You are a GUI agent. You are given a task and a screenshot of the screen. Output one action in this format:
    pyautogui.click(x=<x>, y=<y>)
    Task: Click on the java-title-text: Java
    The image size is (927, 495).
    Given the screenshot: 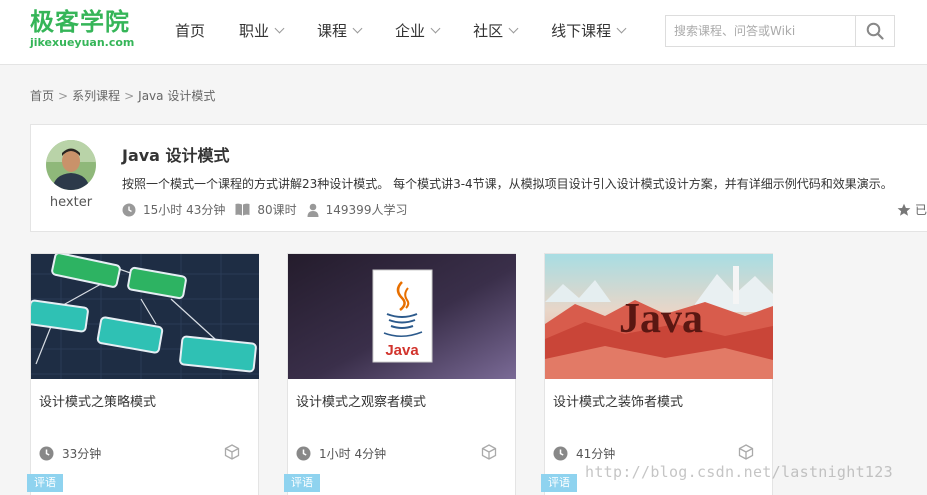 What is the action you would take?
    pyautogui.click(x=661, y=319)
    